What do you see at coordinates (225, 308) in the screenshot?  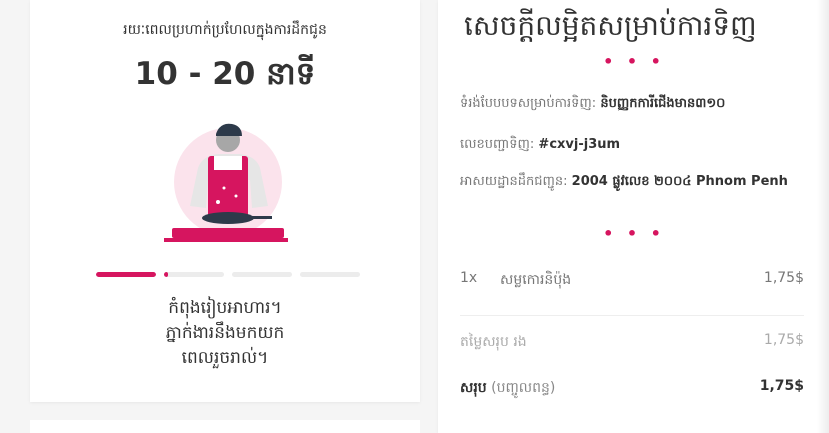 I see `status-line-1: កំពុងរៀបអាហារ។` at bounding box center [225, 308].